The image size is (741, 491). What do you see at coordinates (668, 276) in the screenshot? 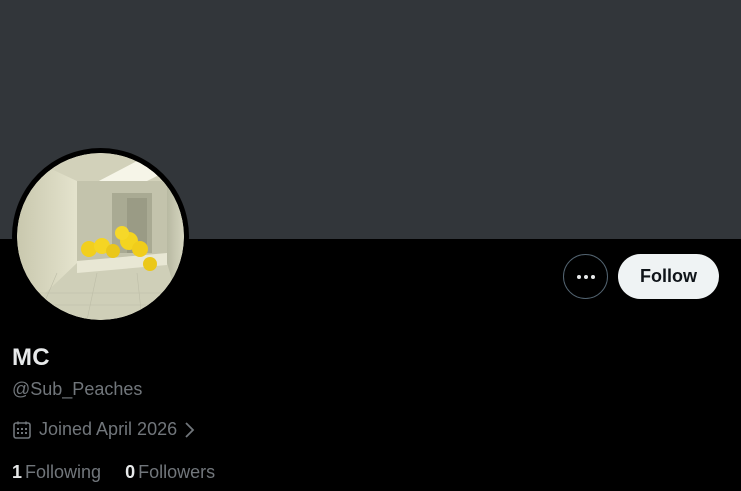
I see `follow-button: Follow` at bounding box center [668, 276].